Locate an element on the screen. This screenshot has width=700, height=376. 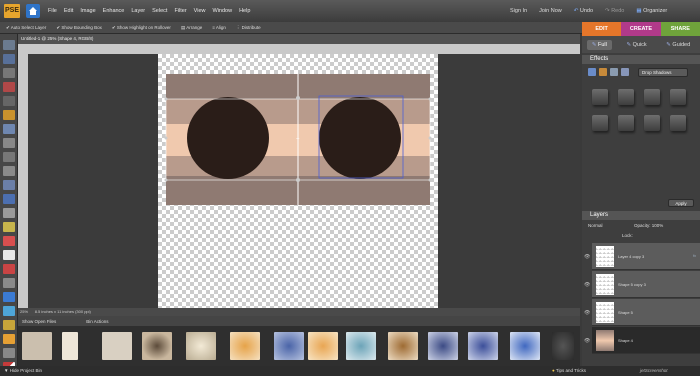
eyedropper-tool-icon is located at coordinates (9, 87).